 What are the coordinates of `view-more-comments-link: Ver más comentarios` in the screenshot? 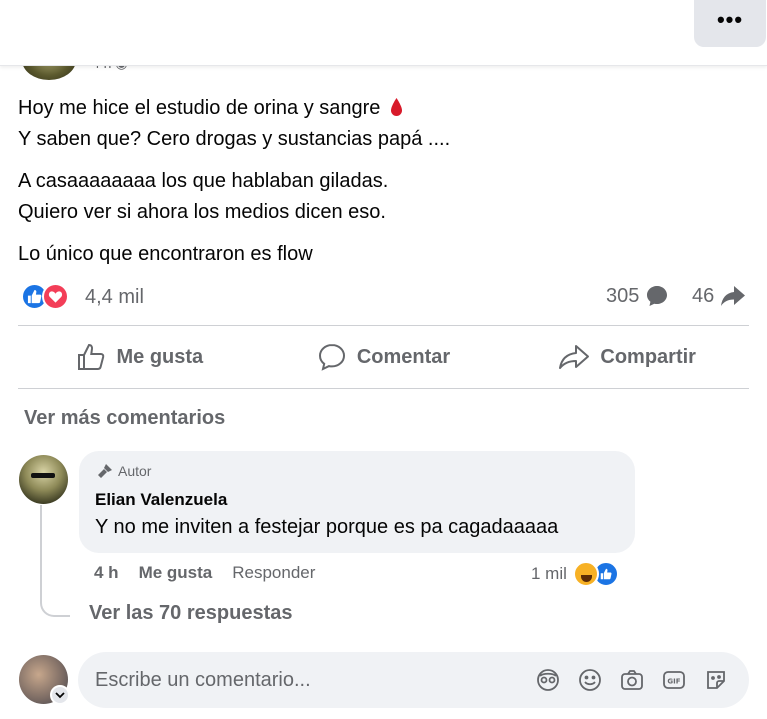 It's located at (124, 418).